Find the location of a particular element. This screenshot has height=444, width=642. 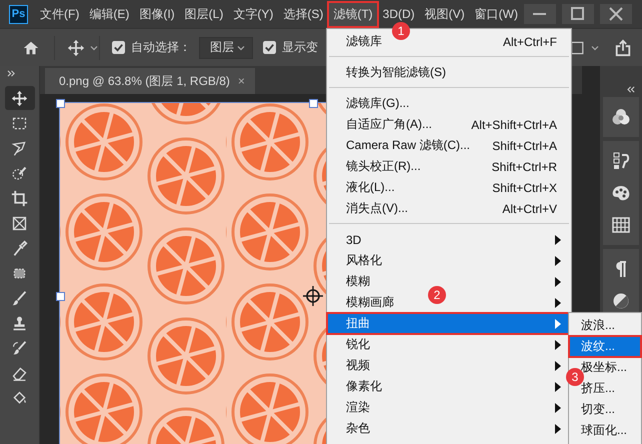

menu-item: 图像(I) is located at coordinates (157, 14).